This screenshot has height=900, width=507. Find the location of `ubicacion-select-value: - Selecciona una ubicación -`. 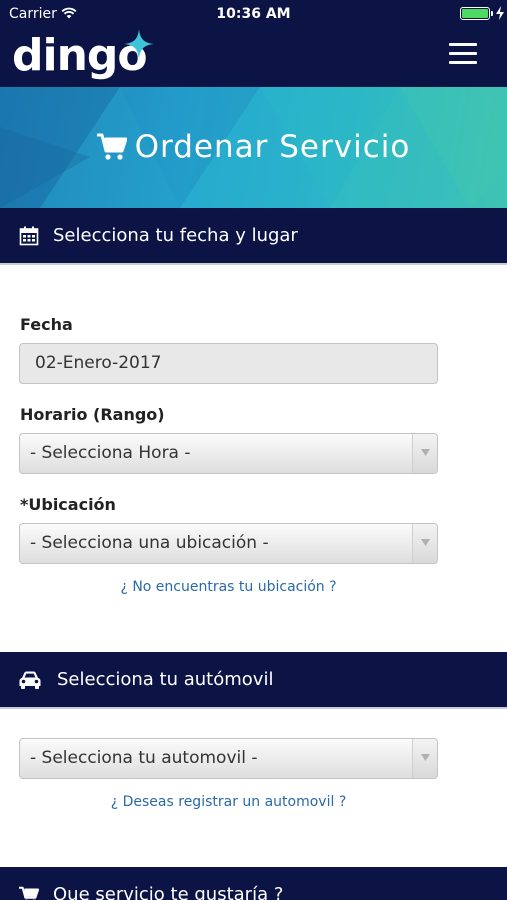

ubicacion-select-value: - Selecciona una ubicación - is located at coordinates (149, 543).